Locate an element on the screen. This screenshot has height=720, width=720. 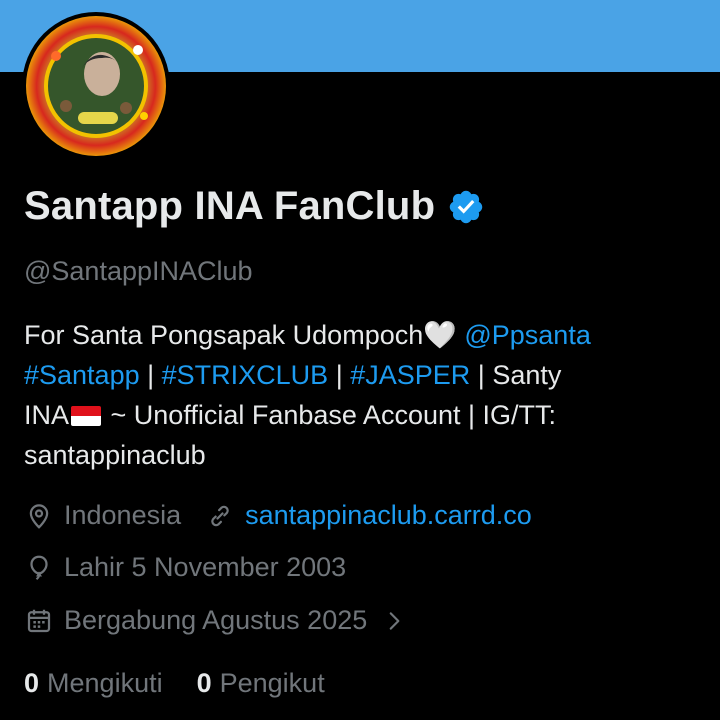
calendar-icon is located at coordinates (39, 620).